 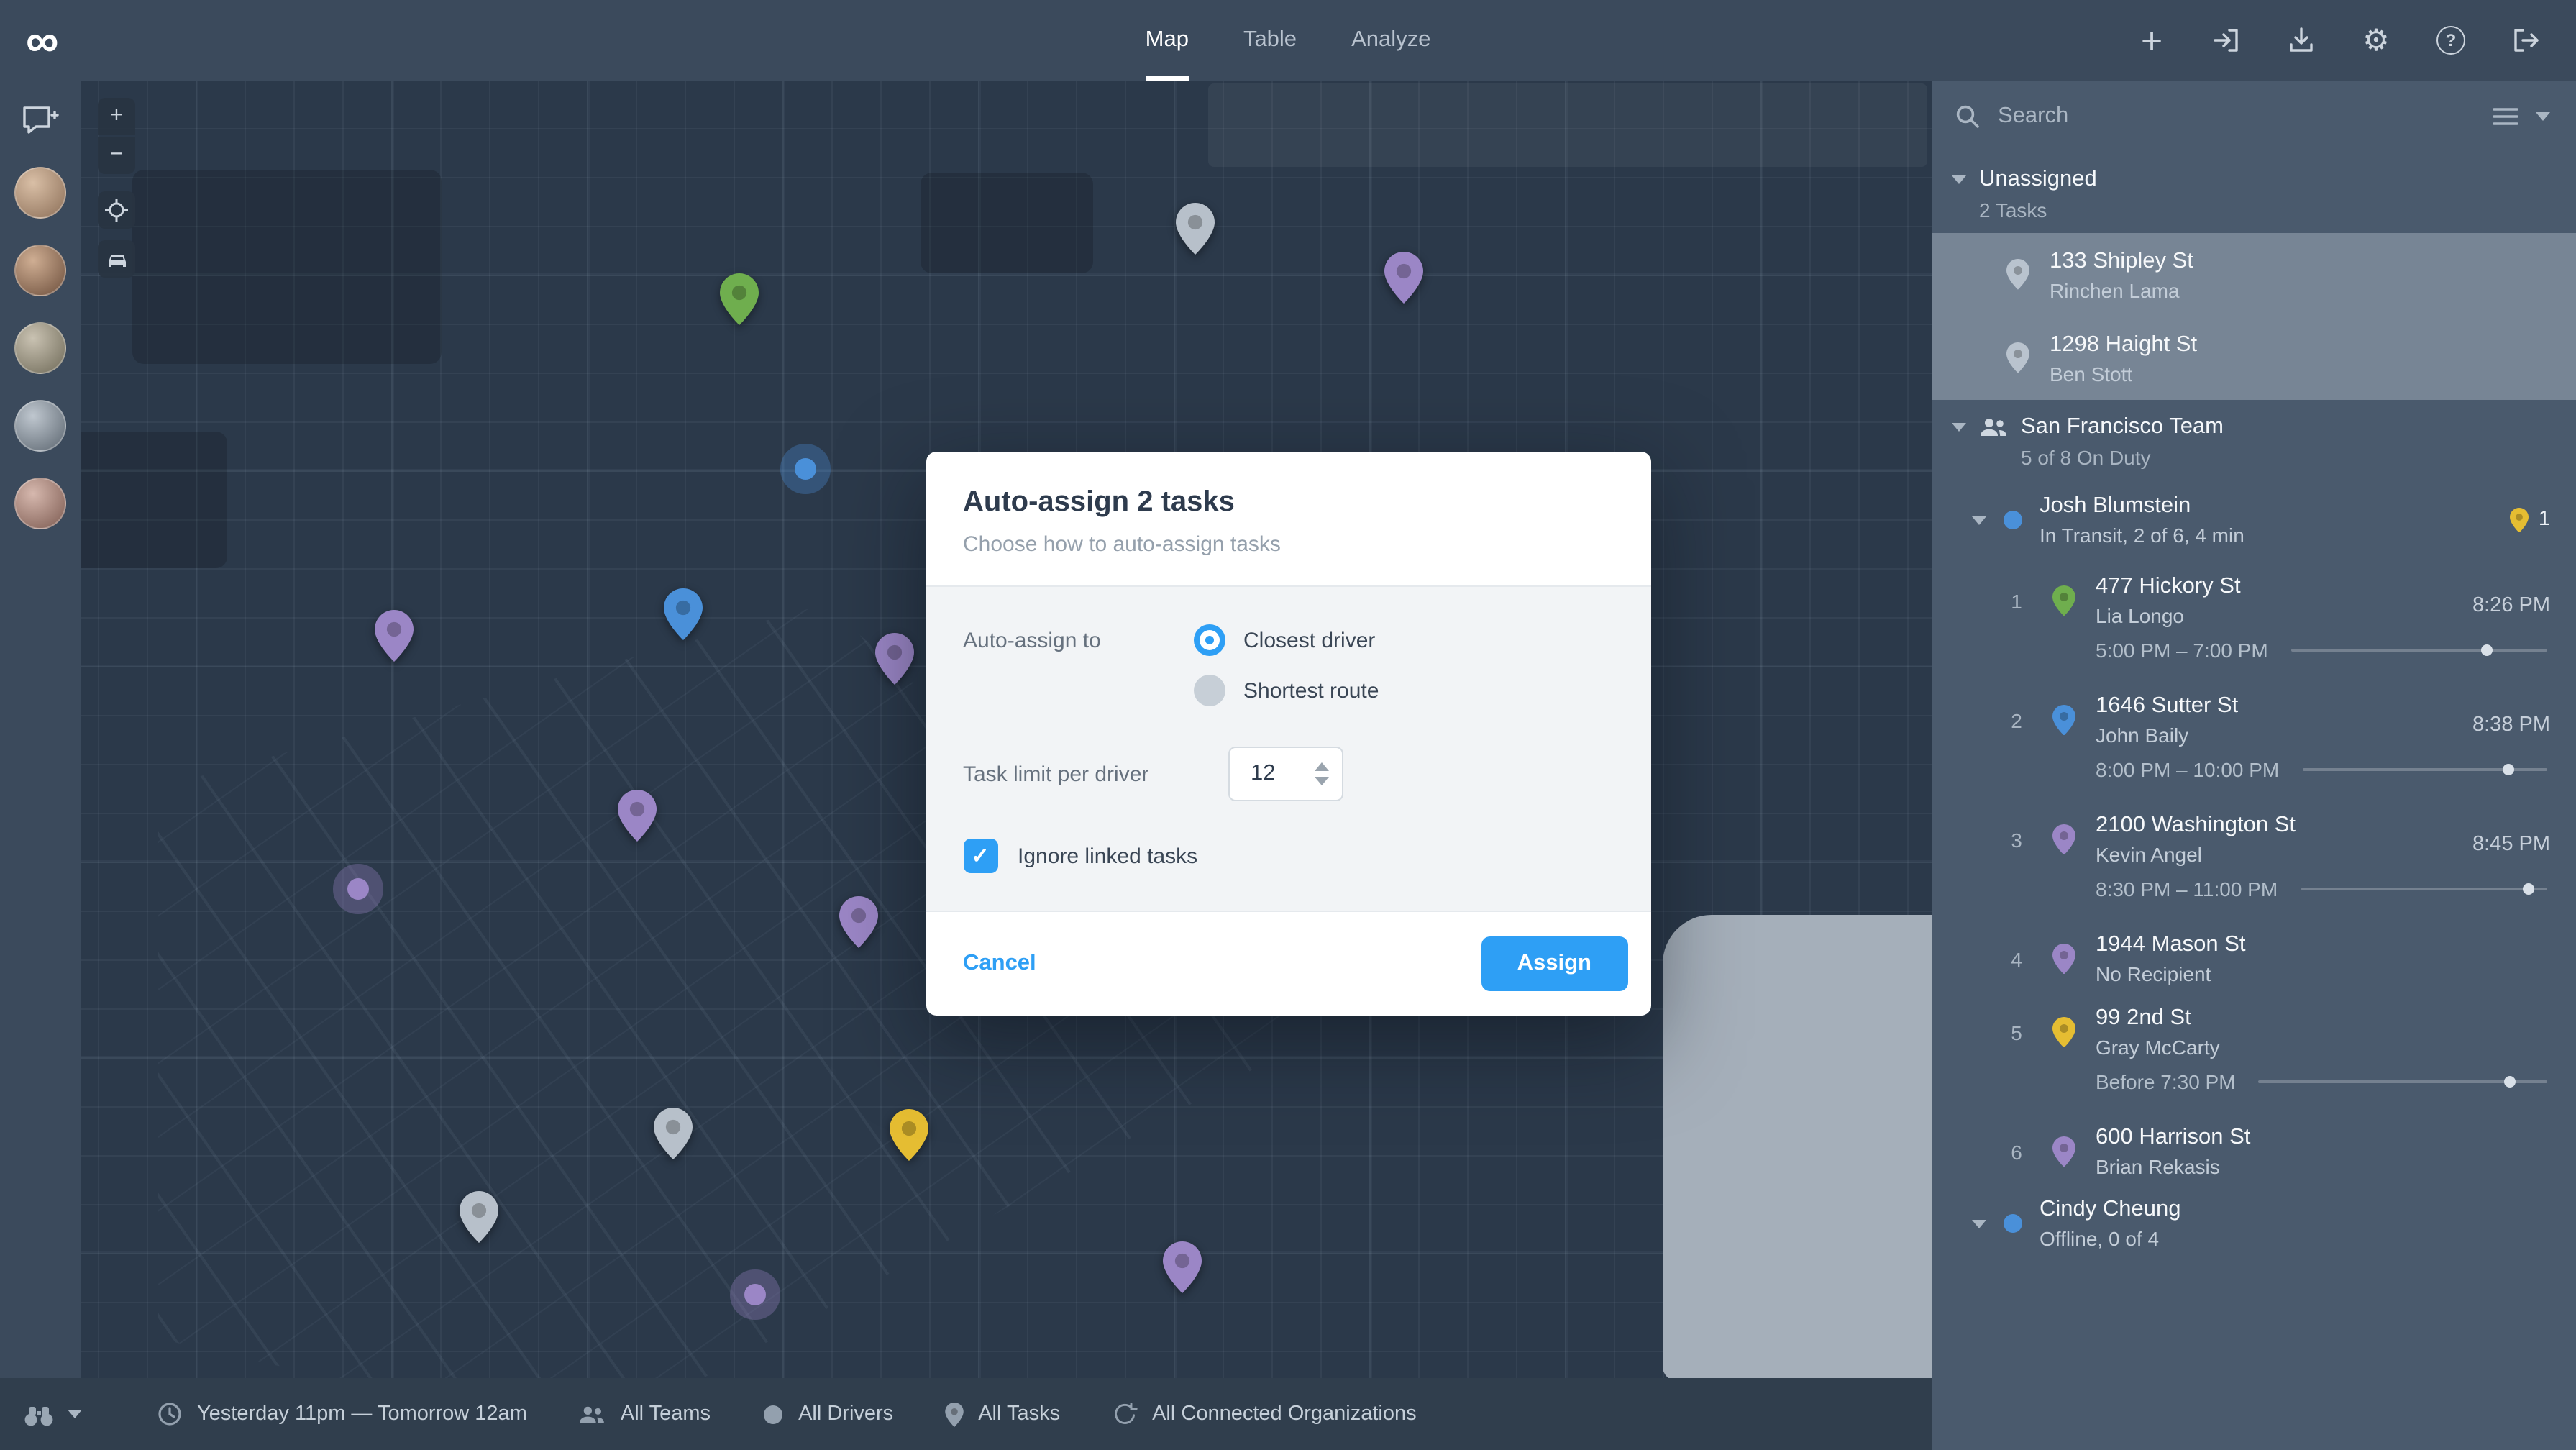 What do you see at coordinates (40, 121) in the screenshot?
I see `add-conversation-icon` at bounding box center [40, 121].